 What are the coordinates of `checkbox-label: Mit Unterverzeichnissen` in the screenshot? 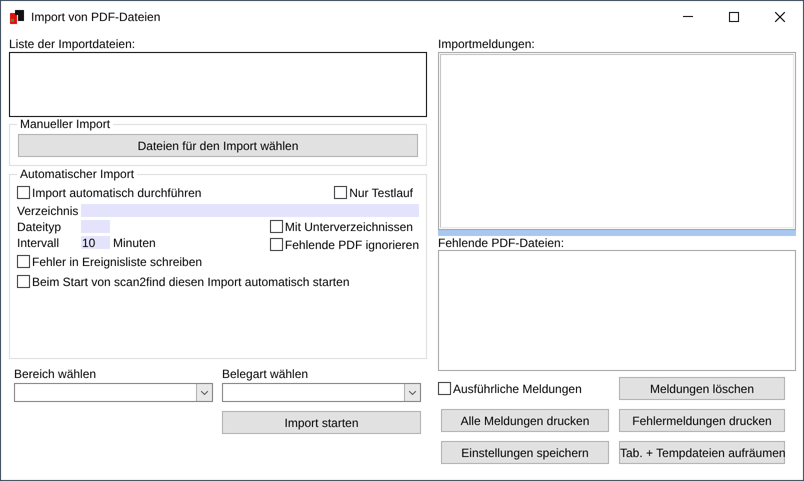 It's located at (348, 227).